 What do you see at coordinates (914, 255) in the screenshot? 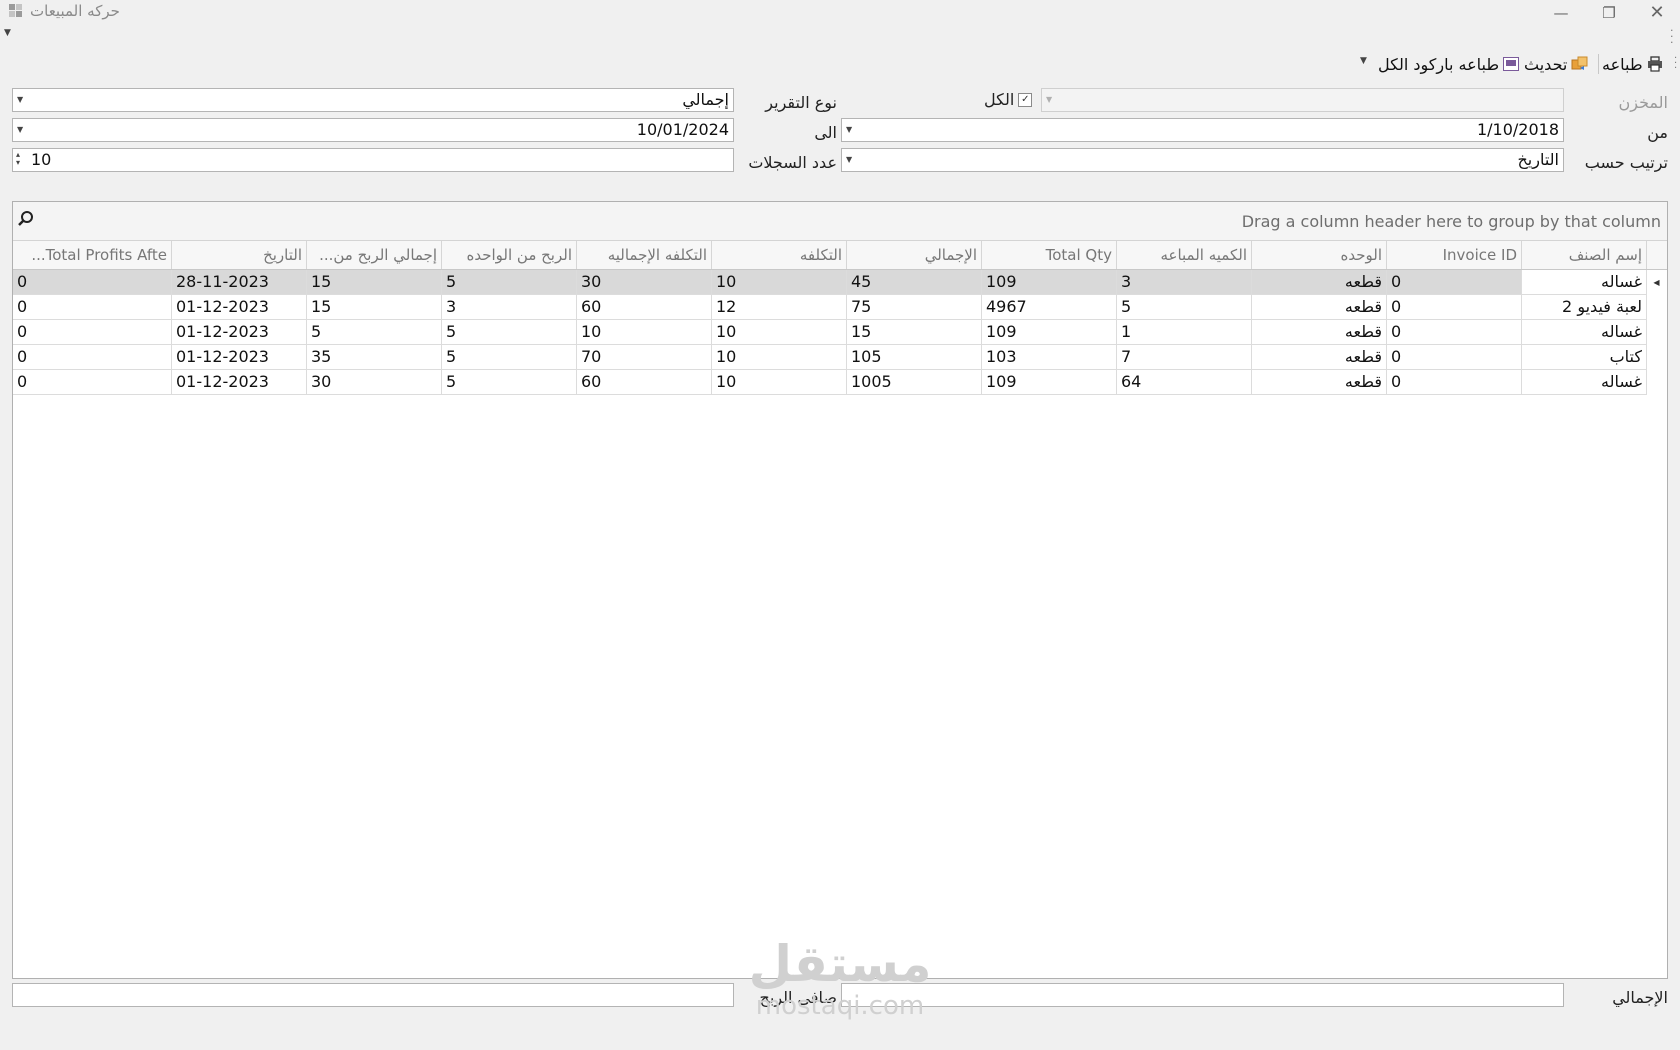
I see `col-total-header: الإجمالي` at bounding box center [914, 255].